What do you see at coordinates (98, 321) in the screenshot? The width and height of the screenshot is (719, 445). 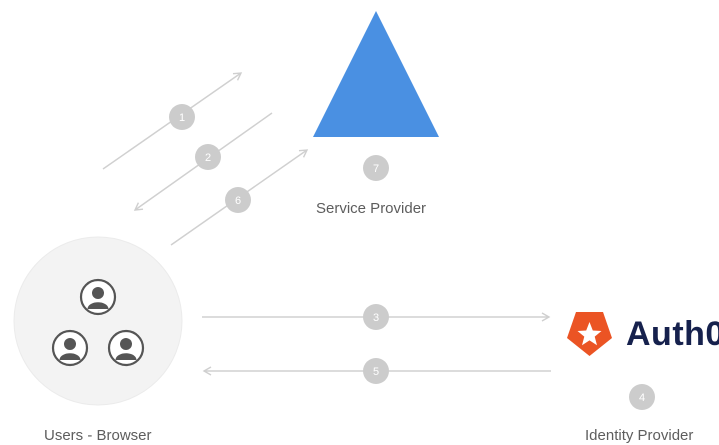 I see `users-browser-circle` at bounding box center [98, 321].